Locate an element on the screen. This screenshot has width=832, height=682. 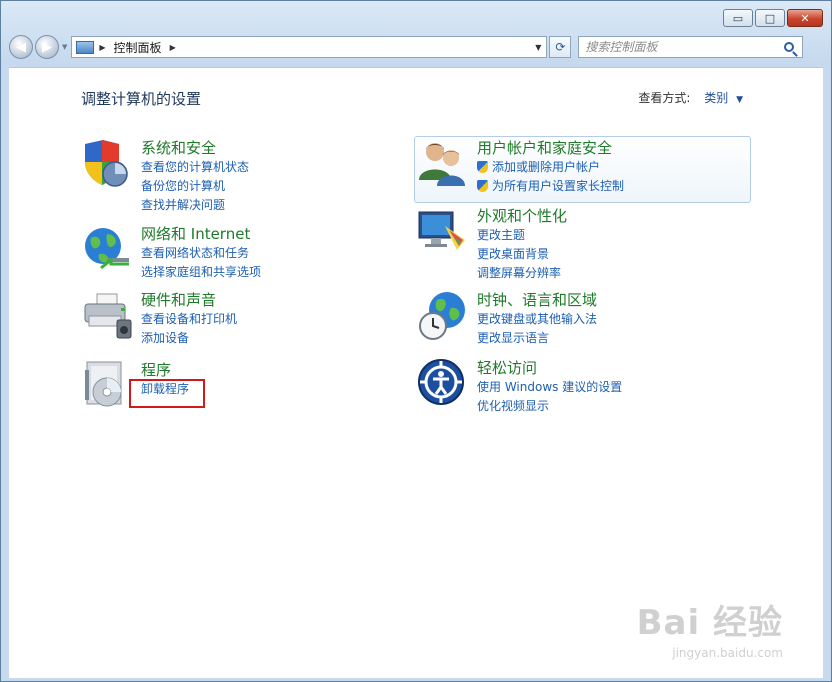
network-globe-icon is located at coordinates (107, 250).